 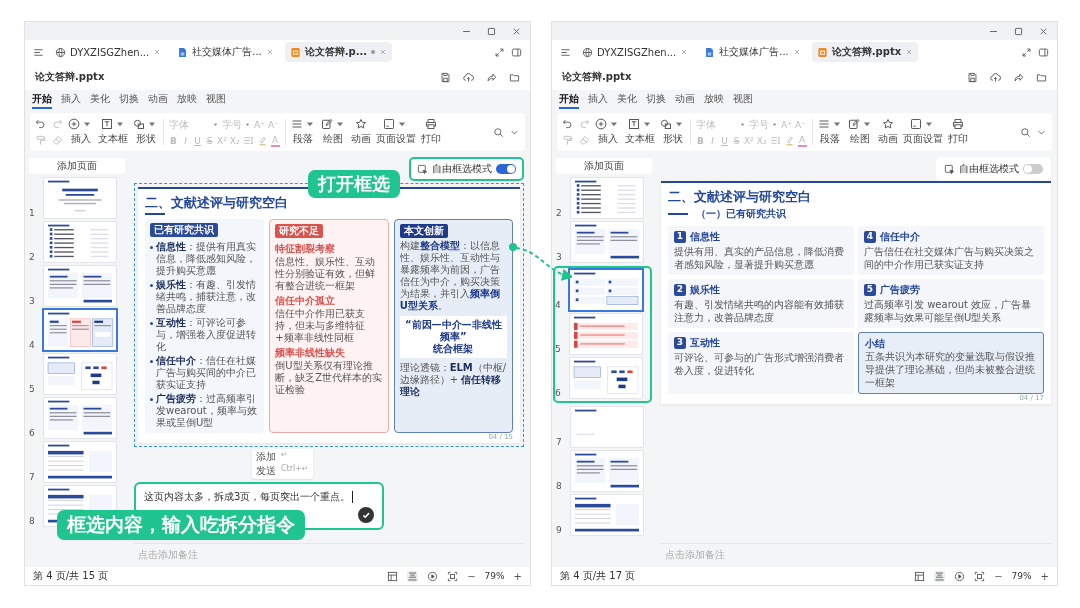 What do you see at coordinates (74, 124) in the screenshot?
I see `plus-circle-icon` at bounding box center [74, 124].